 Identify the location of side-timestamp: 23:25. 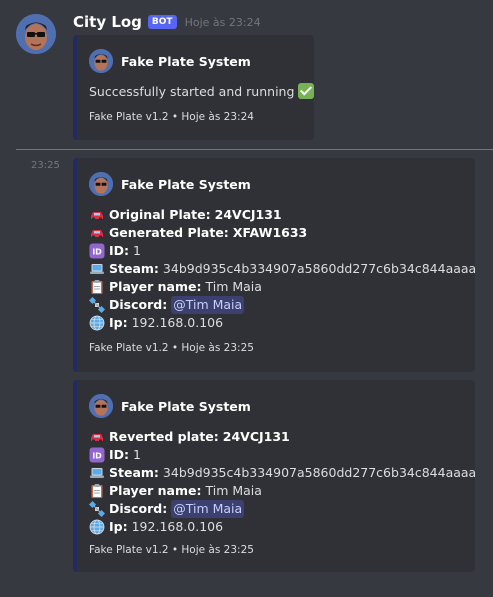
(45, 165).